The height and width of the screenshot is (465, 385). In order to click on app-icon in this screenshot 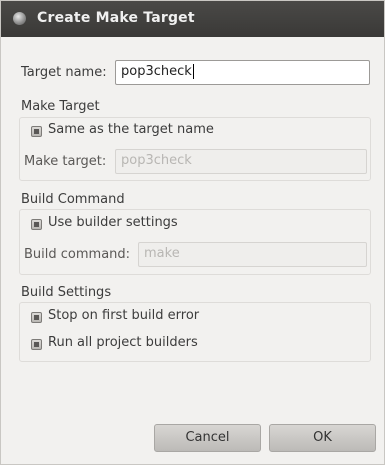, I will do `click(19, 18)`.